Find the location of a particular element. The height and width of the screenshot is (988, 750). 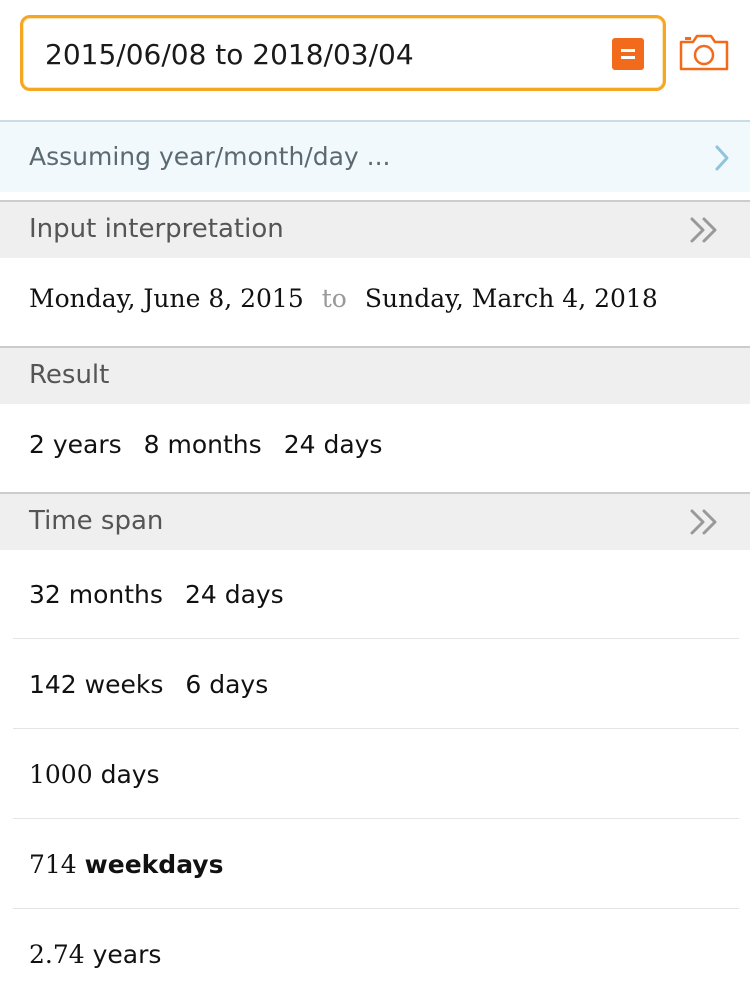

pod-title: Result is located at coordinates (69, 375).